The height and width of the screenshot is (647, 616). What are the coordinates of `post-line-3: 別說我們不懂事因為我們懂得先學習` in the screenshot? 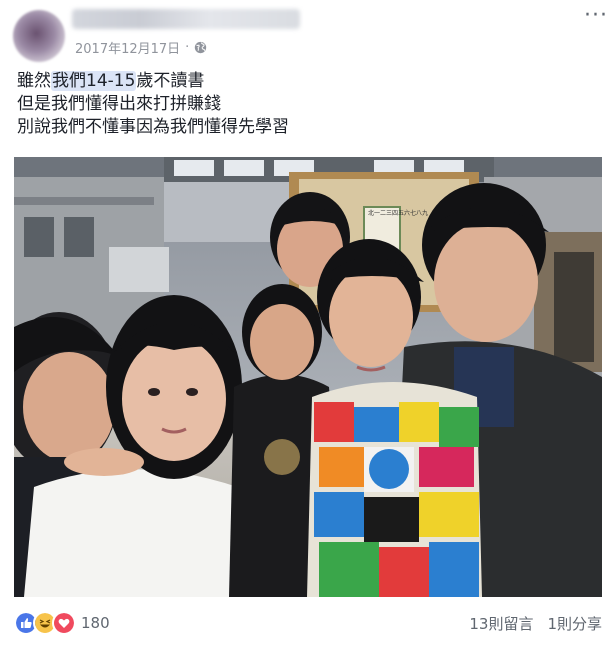 It's located at (153, 127).